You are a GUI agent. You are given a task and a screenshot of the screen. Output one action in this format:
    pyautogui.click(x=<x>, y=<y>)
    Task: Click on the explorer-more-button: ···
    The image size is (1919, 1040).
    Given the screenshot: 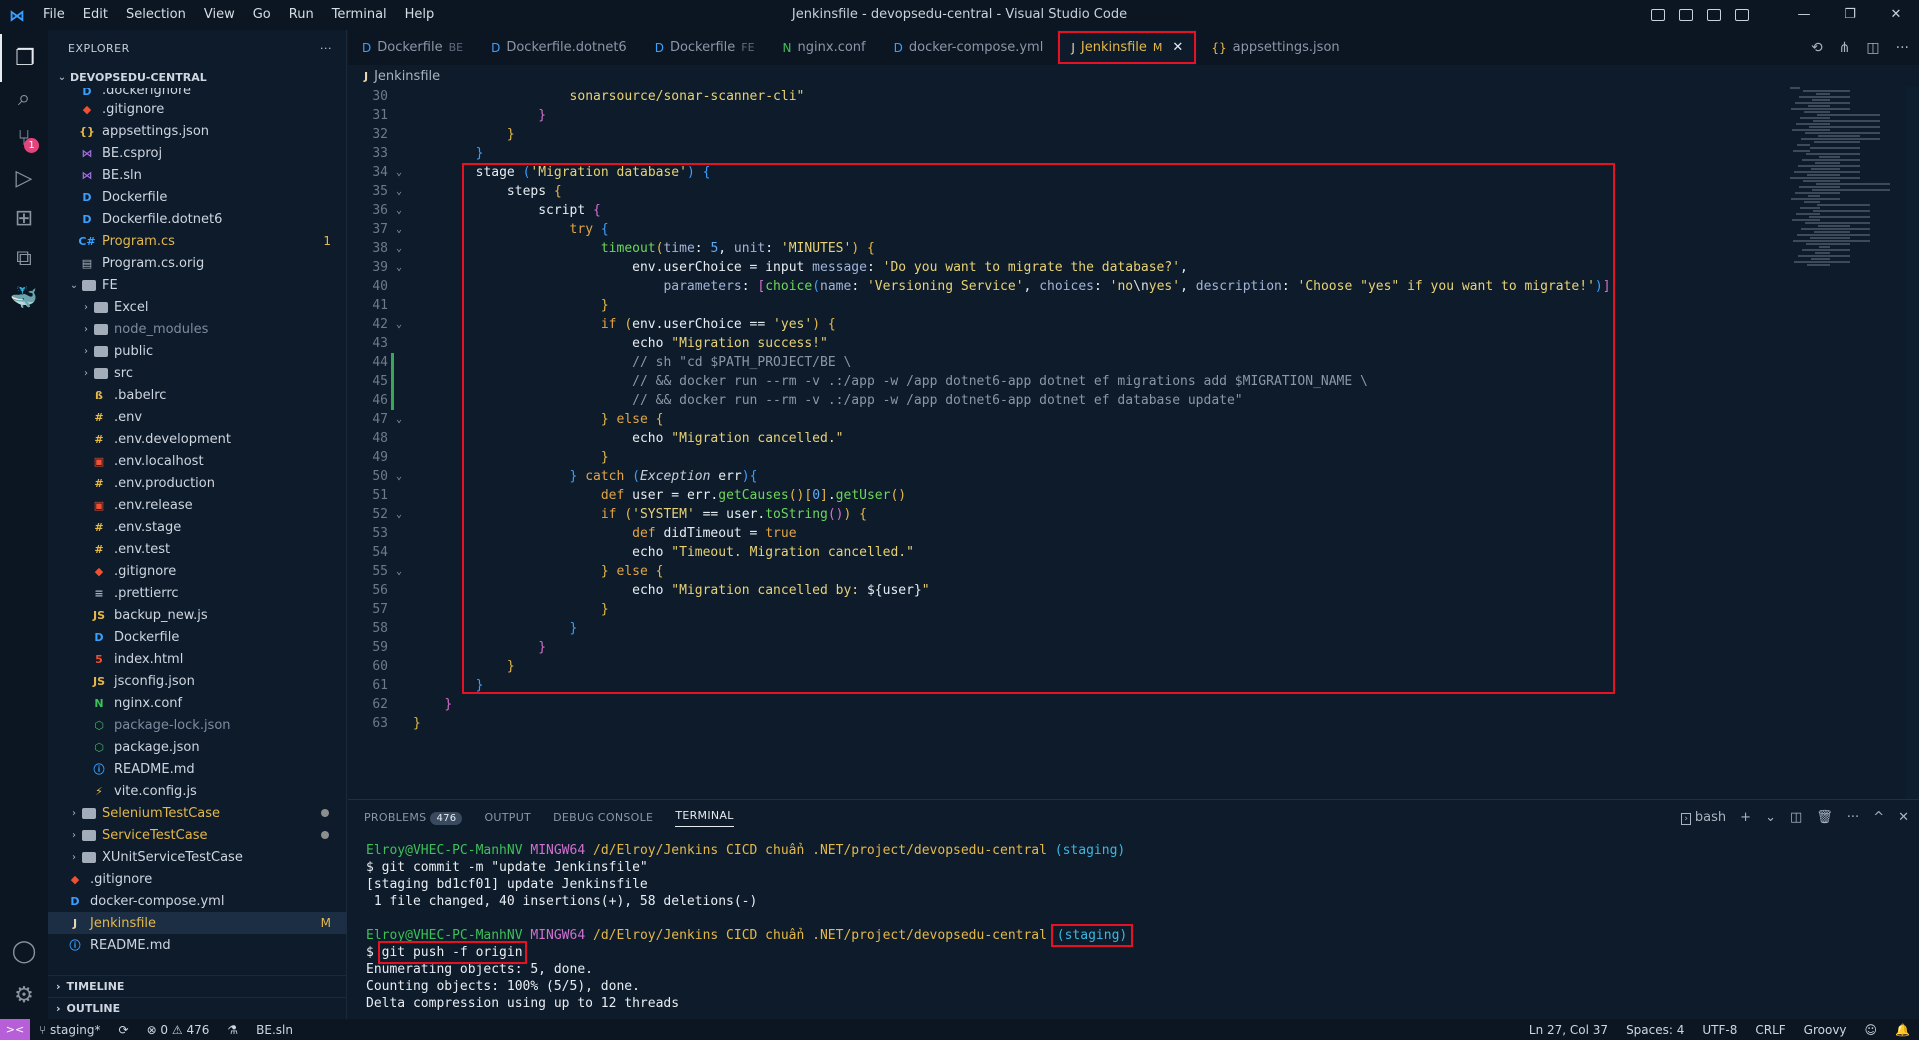 What is the action you would take?
    pyautogui.click(x=326, y=48)
    